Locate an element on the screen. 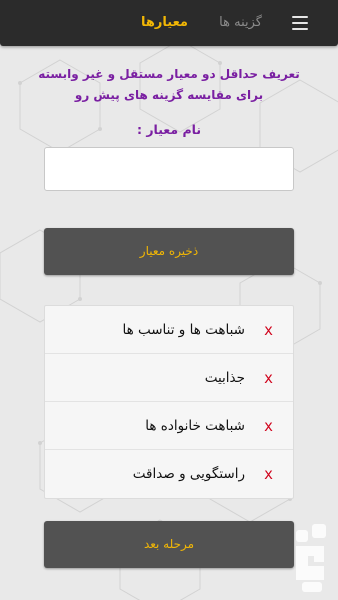 This screenshot has width=338, height=600. criterion-label: شباهت ها و تناسب ها is located at coordinates (183, 329).